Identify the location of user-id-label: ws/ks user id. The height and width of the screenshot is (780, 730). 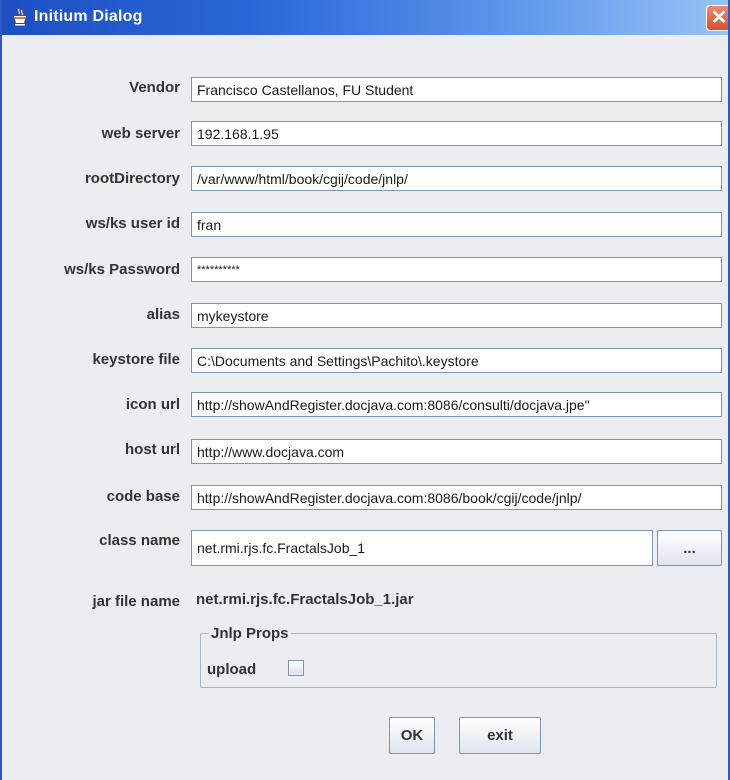
(132, 223).